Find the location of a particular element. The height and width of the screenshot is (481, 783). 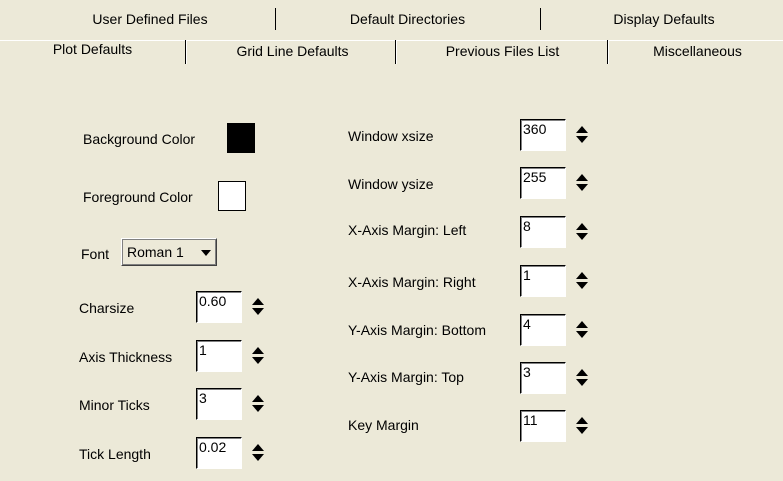

tab-grid-line-defaults: Grid Line Defaults is located at coordinates (292, 51).